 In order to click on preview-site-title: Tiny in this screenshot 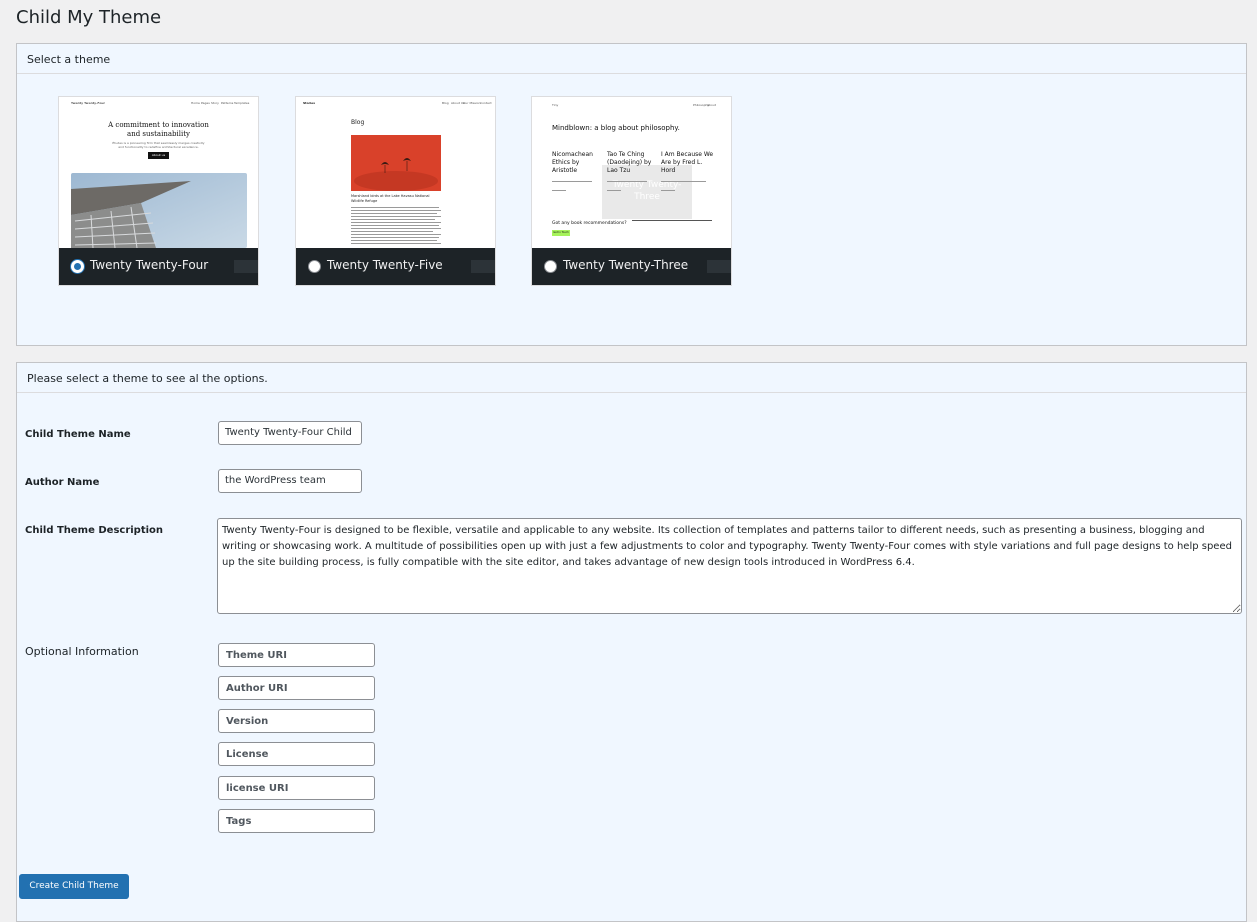, I will do `click(555, 105)`.